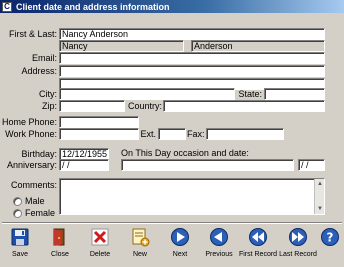 Image resolution: width=344 pixels, height=267 pixels. I want to click on ext-field, so click(172, 134).